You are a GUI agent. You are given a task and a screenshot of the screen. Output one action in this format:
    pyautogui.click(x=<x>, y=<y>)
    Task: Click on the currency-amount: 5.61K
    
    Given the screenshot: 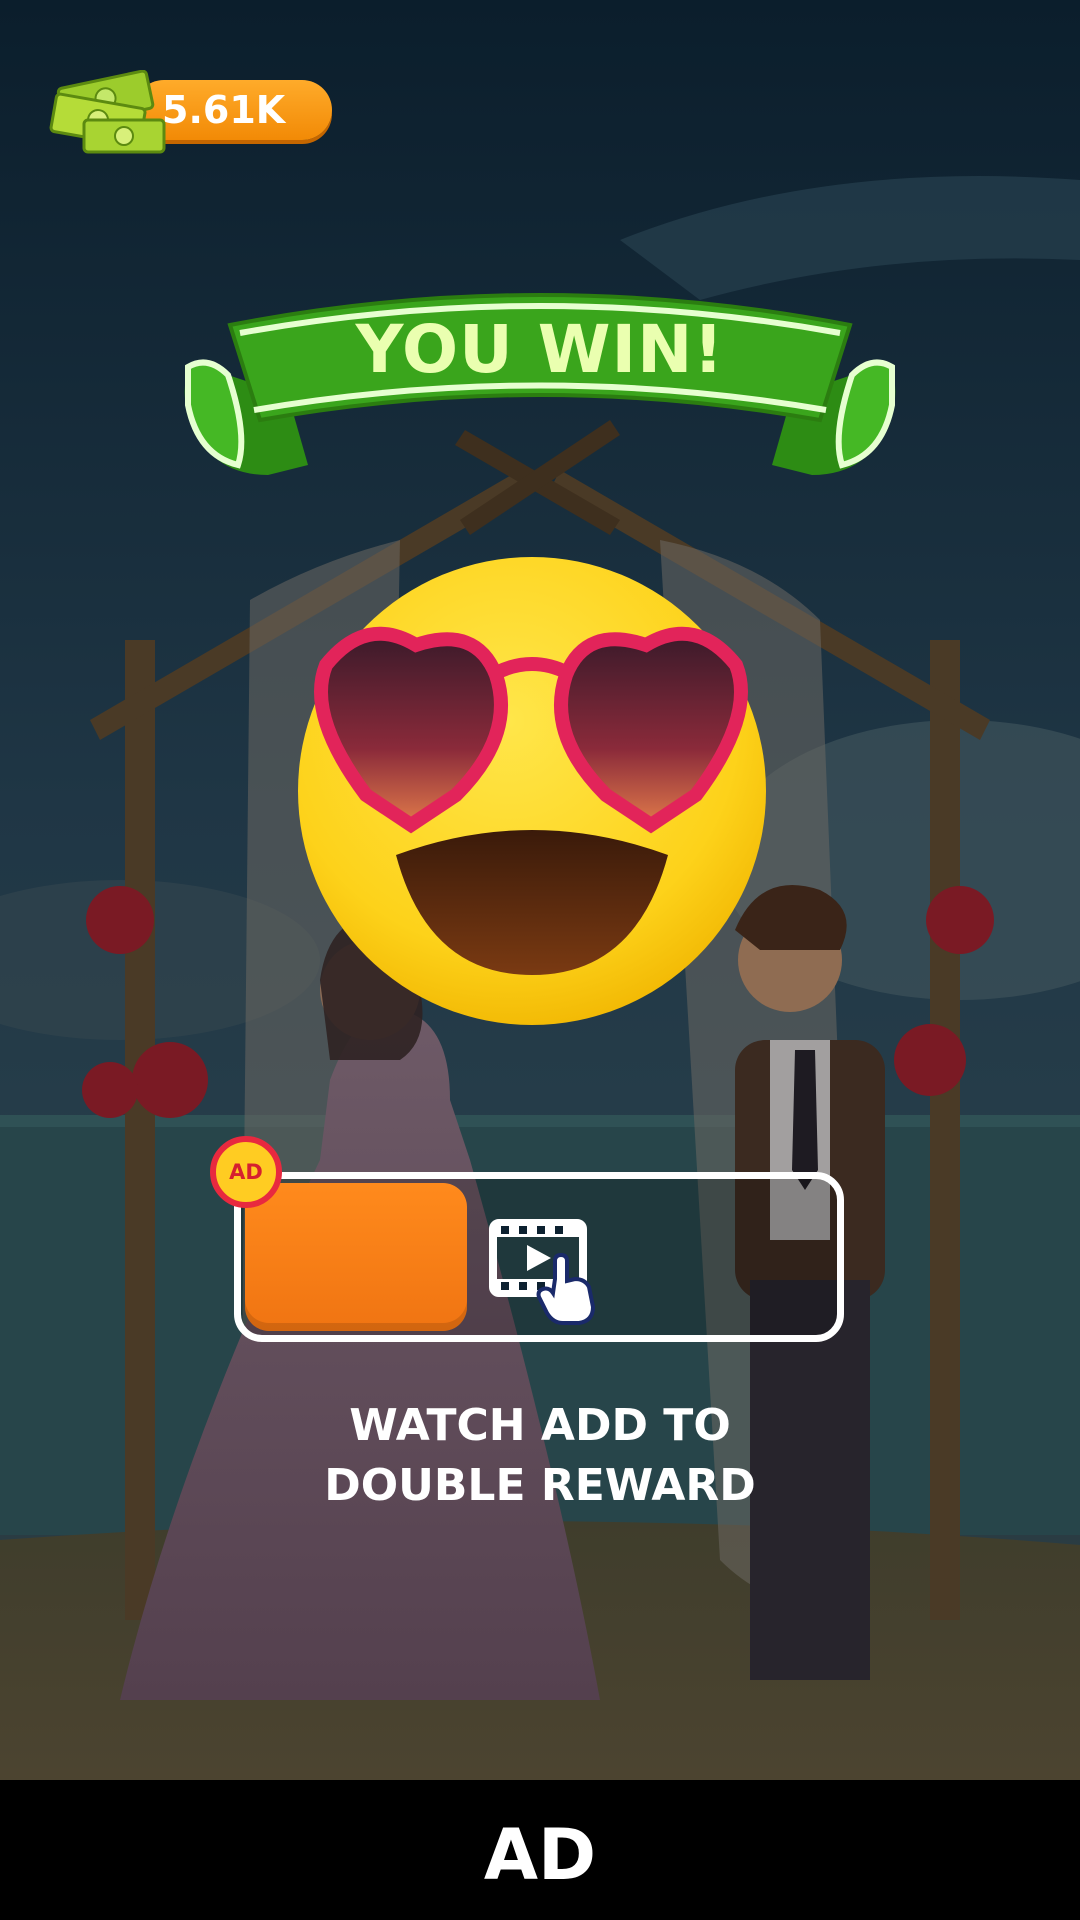 What is the action you would take?
    pyautogui.click(x=224, y=110)
    